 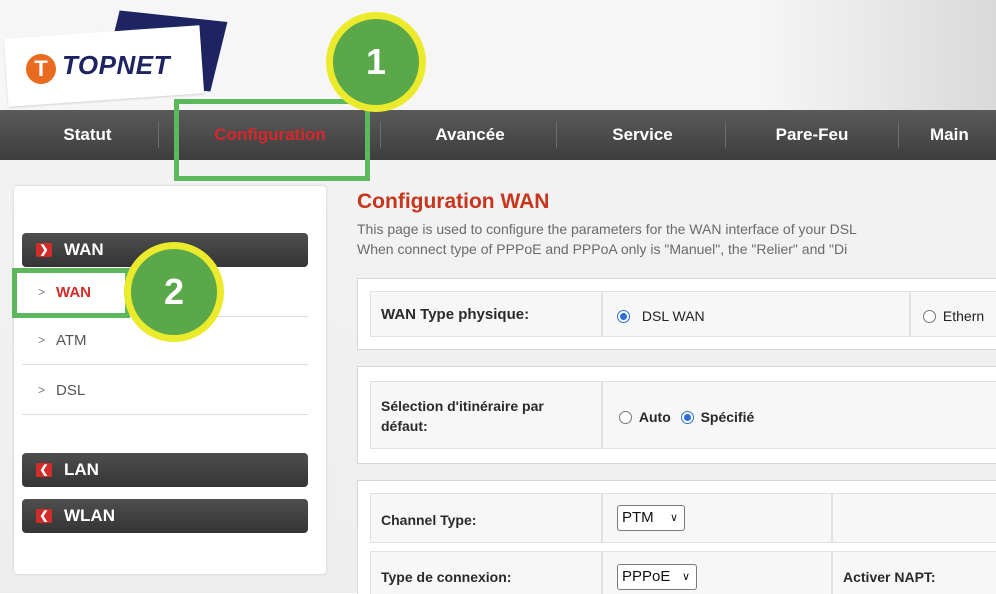 I want to click on sidebar-item-dsl: > DSL, so click(x=165, y=391).